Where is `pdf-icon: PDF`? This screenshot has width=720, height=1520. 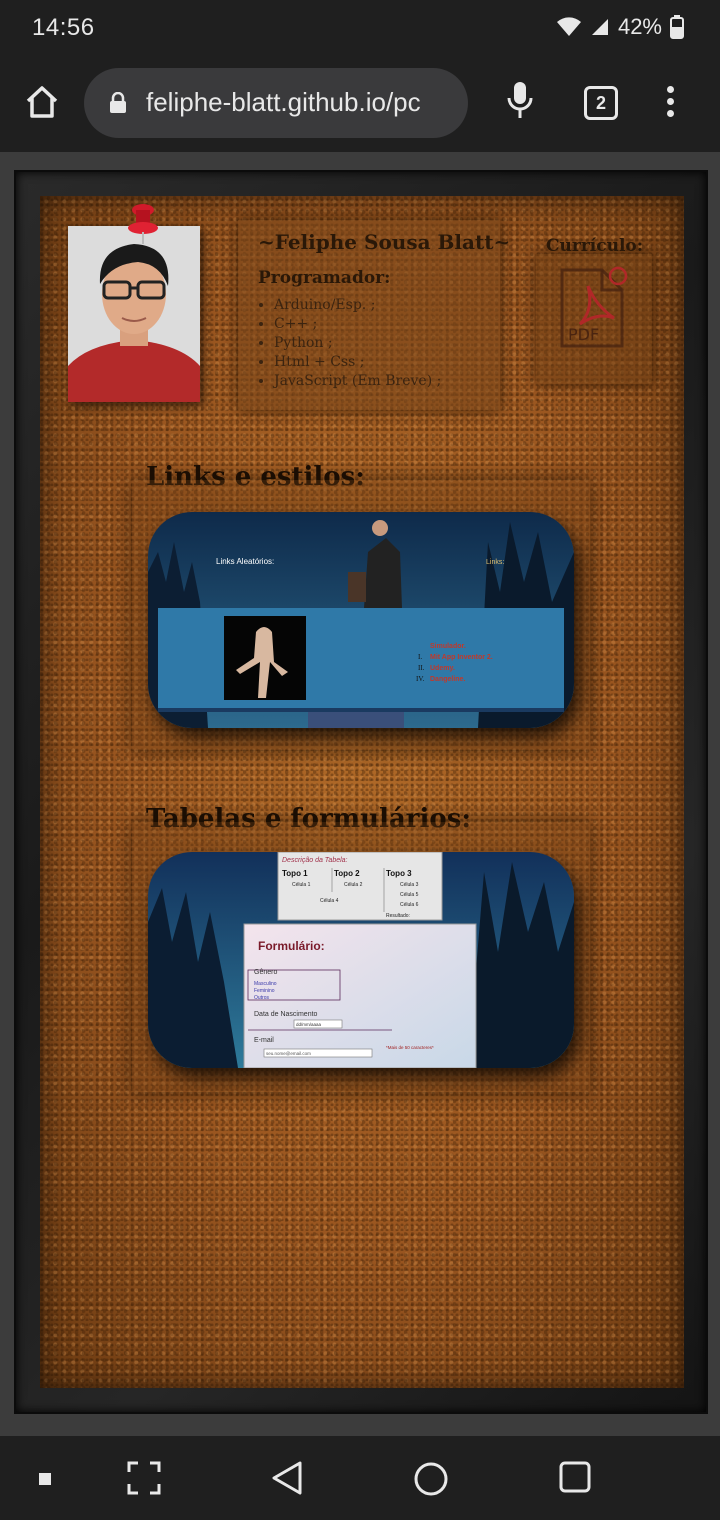
pdf-icon: PDF is located at coordinates (594, 308).